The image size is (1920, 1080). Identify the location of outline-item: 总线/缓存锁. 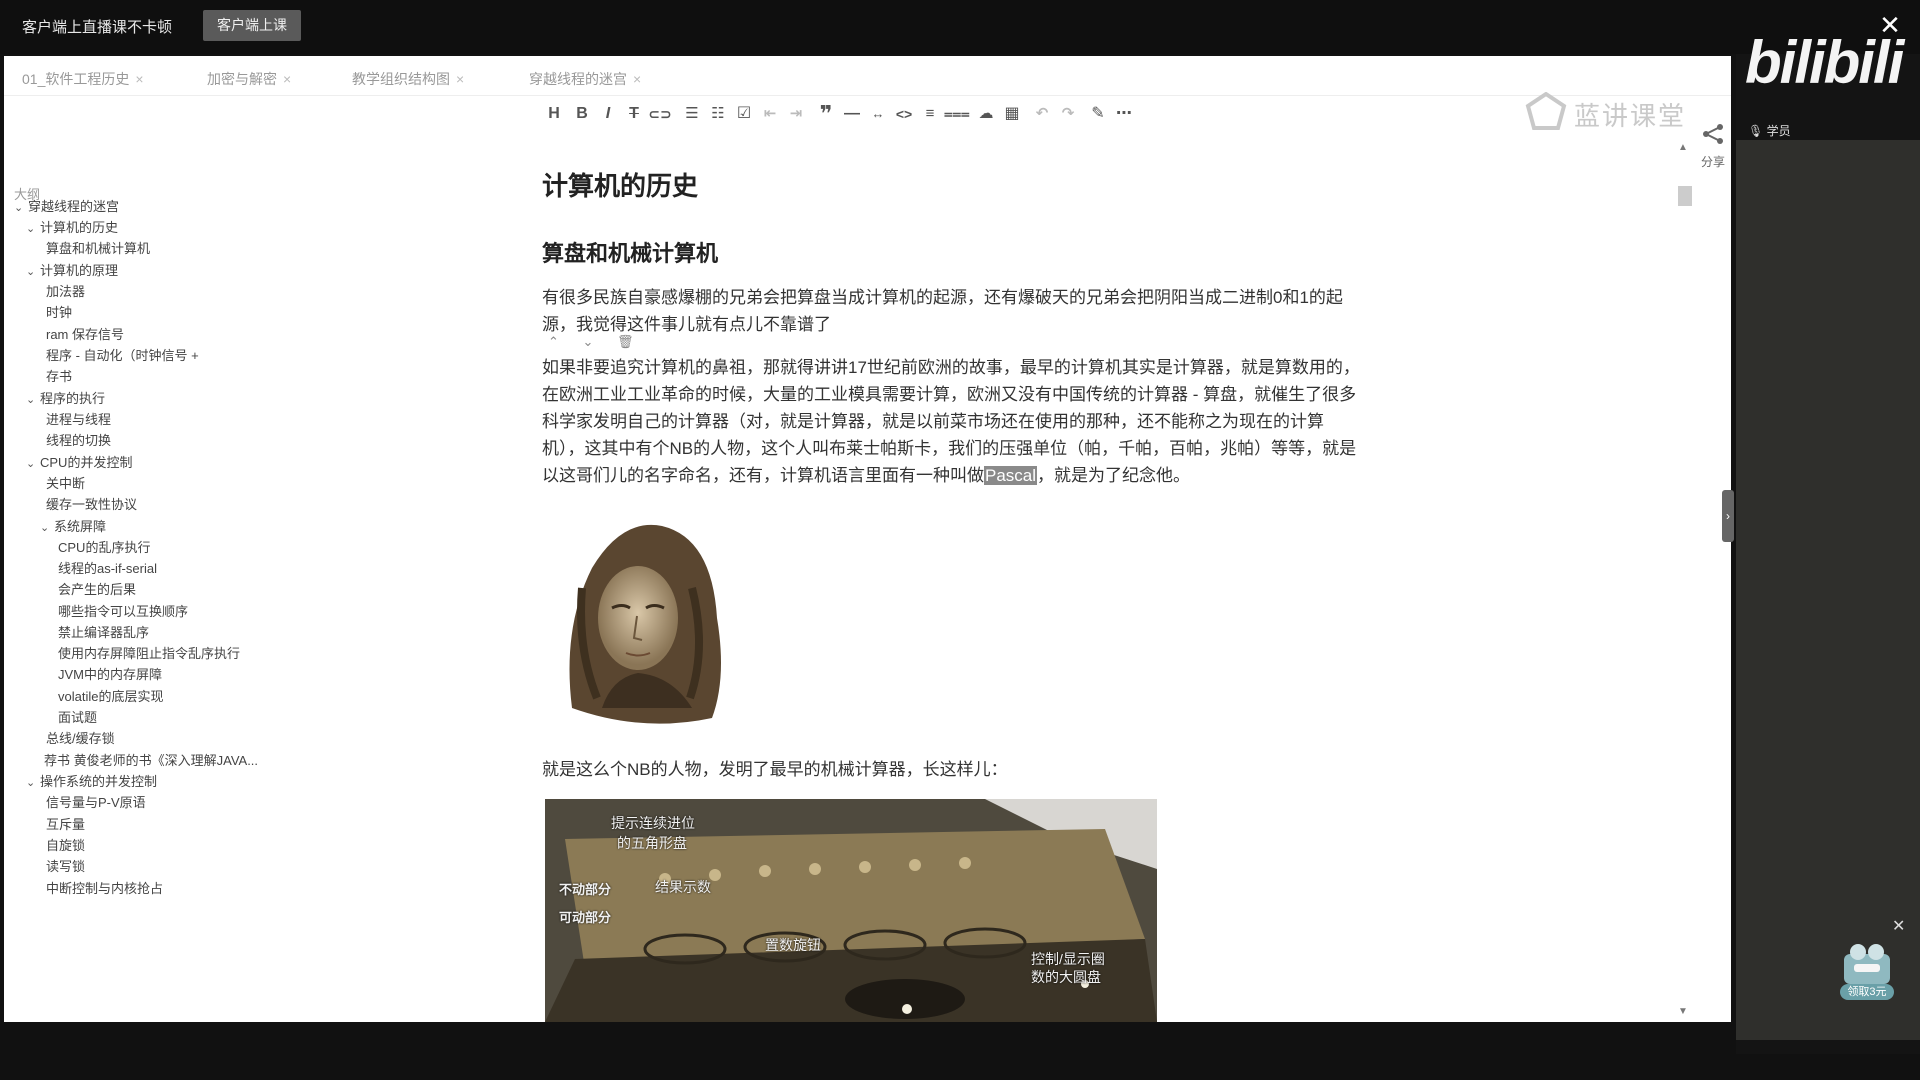
(80, 737).